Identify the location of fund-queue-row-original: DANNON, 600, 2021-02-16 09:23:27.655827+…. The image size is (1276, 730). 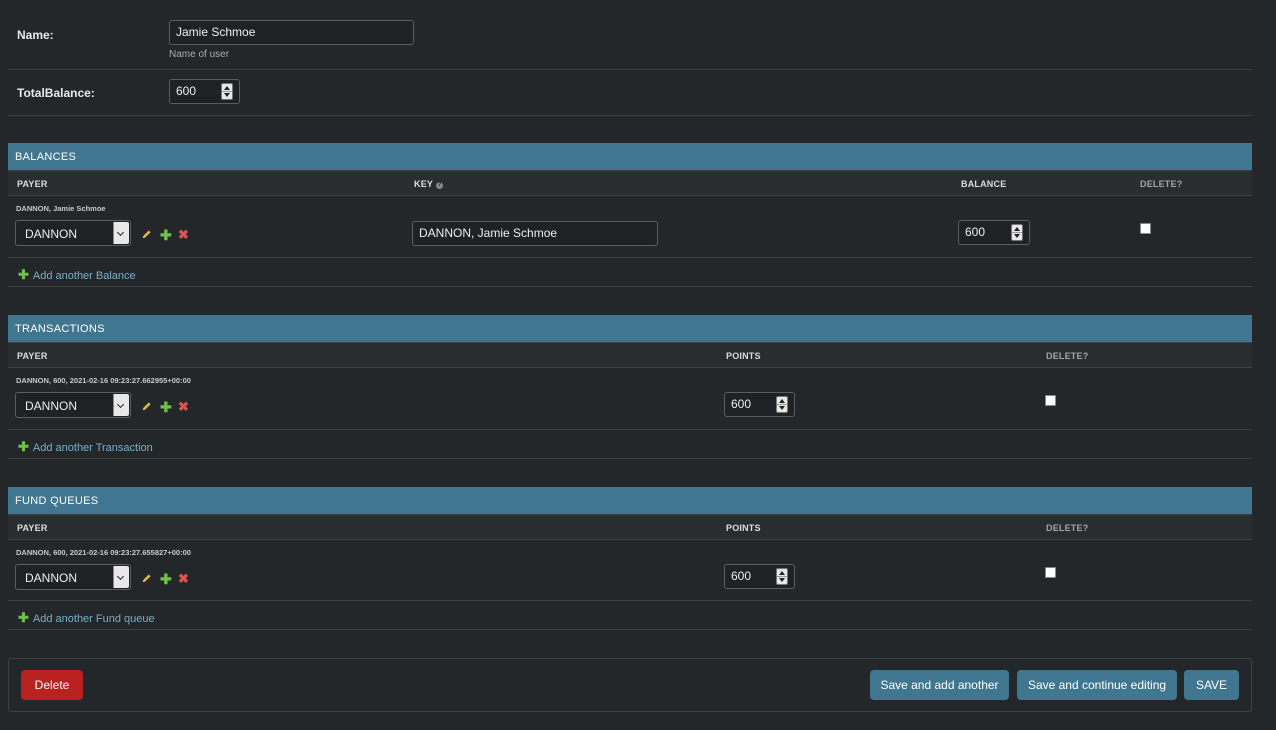
(103, 552).